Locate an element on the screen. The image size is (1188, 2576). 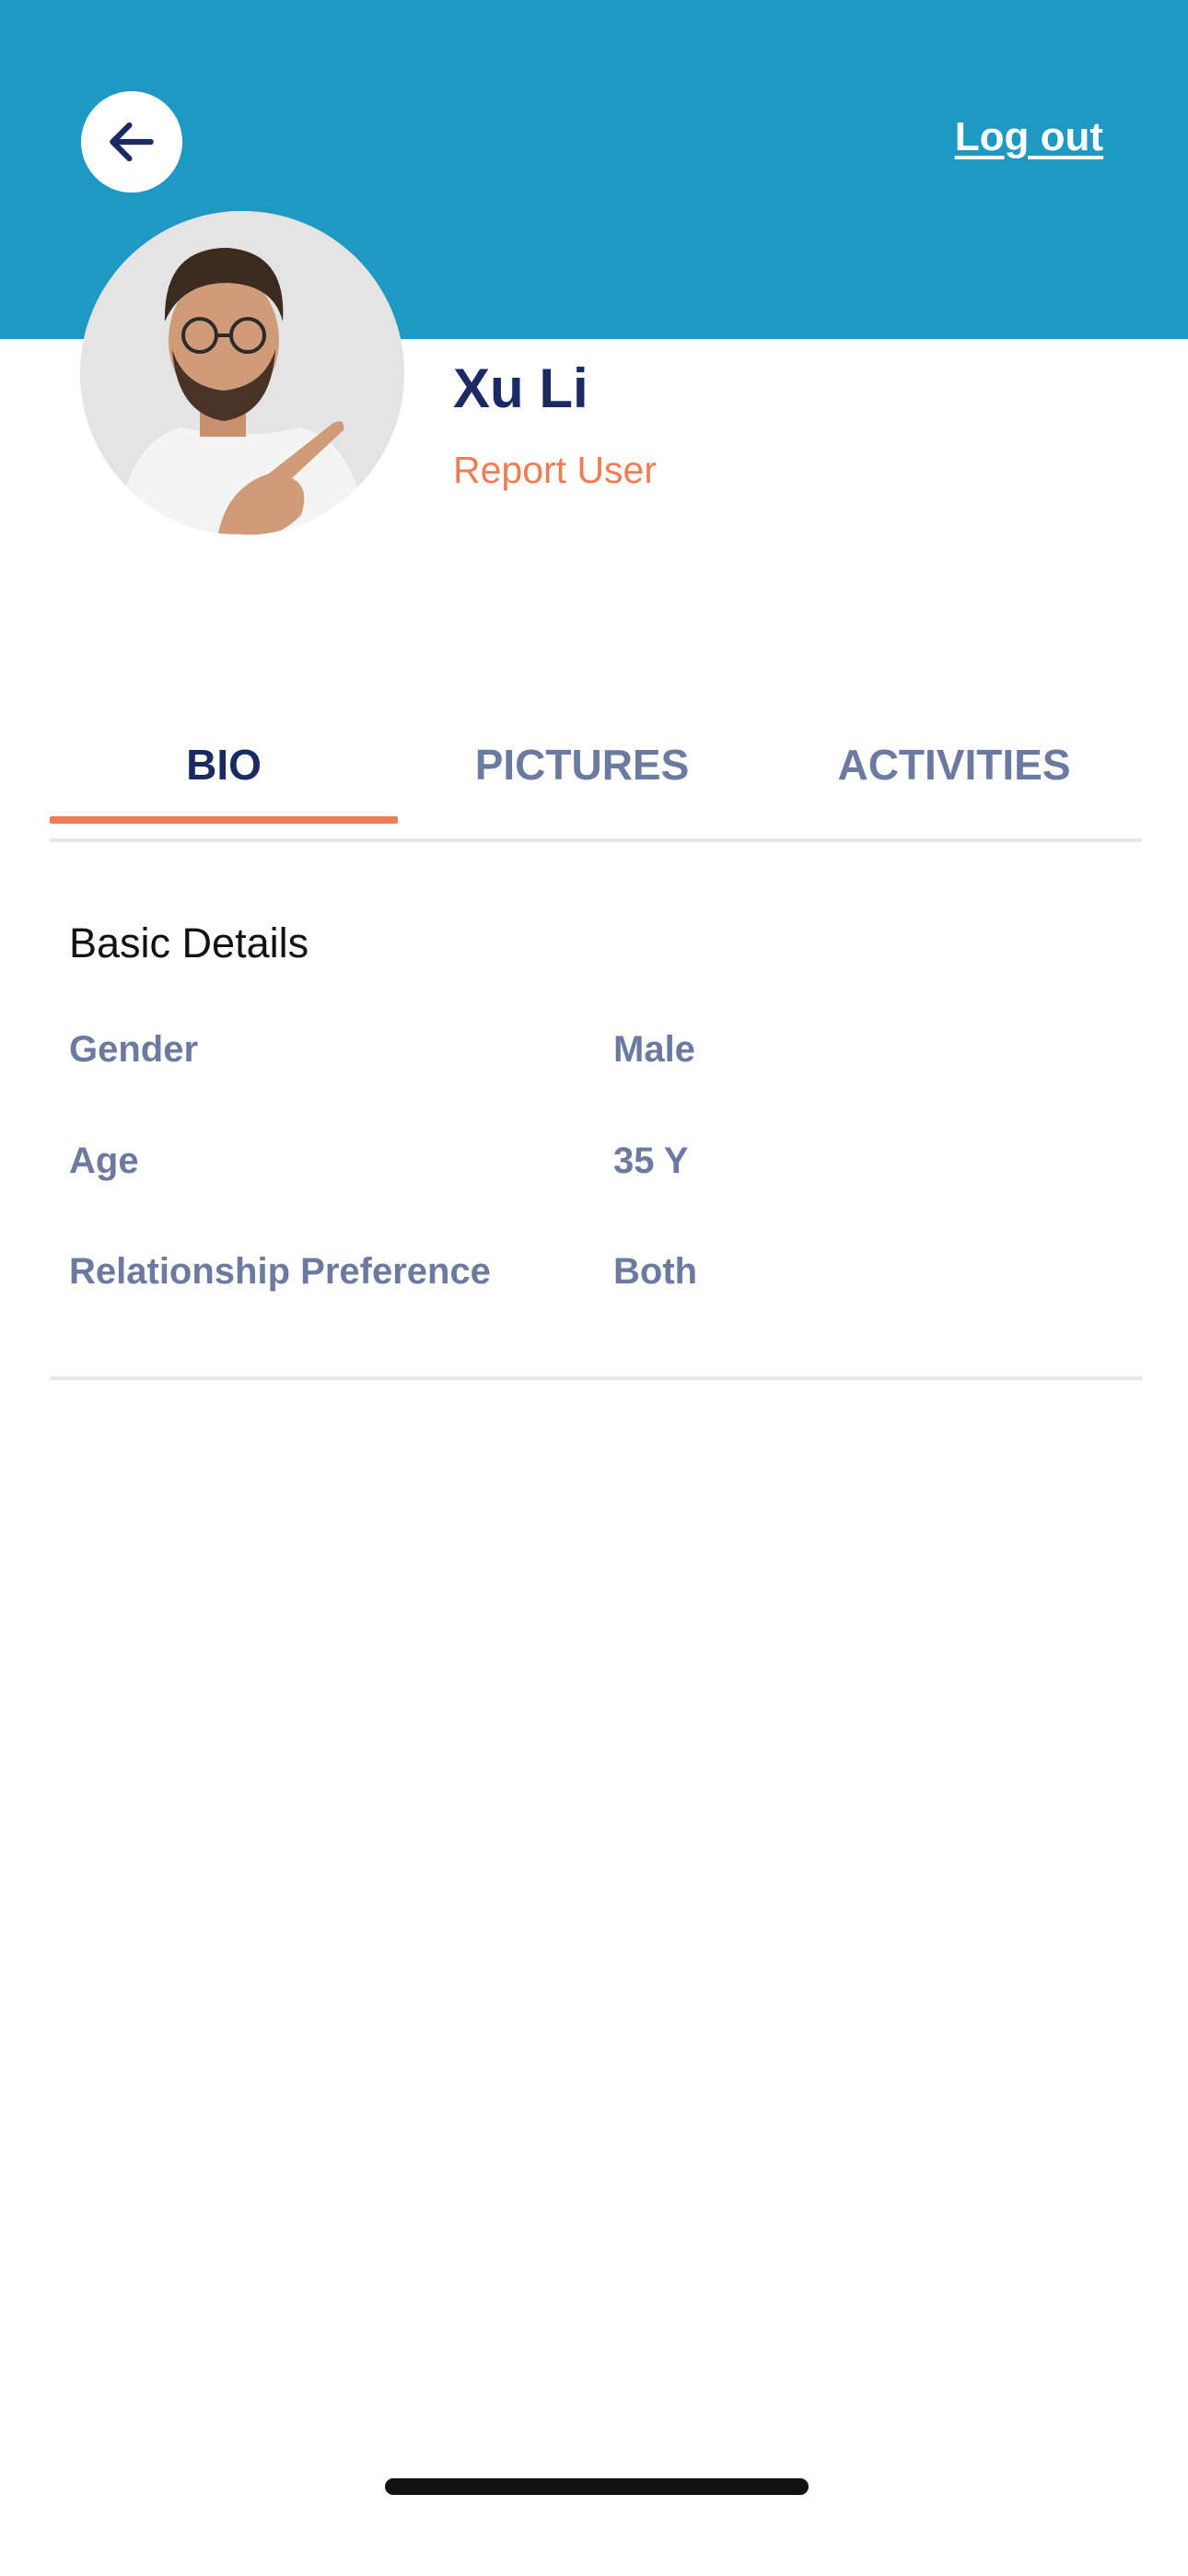
avatar is located at coordinates (242, 373).